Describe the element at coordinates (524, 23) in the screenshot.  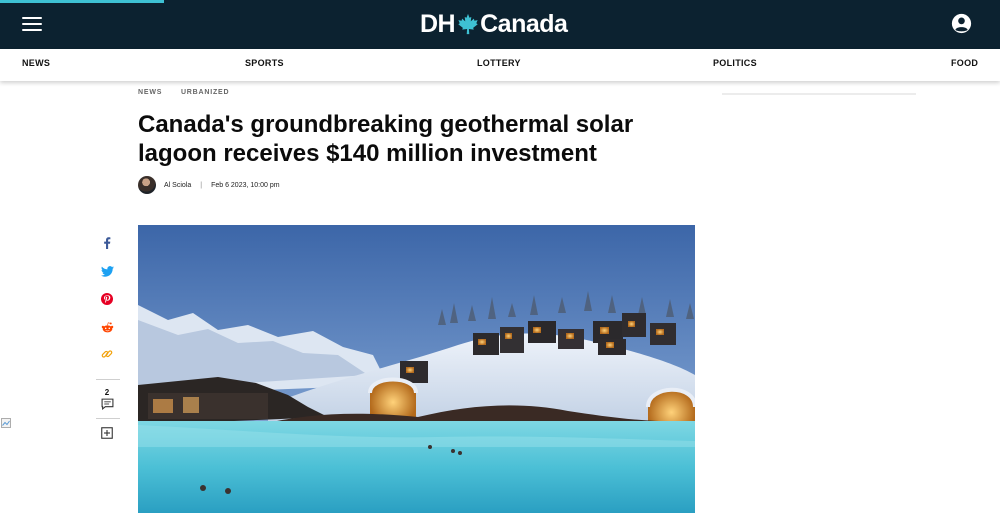
I see `logo-suffix: Canada` at that location.